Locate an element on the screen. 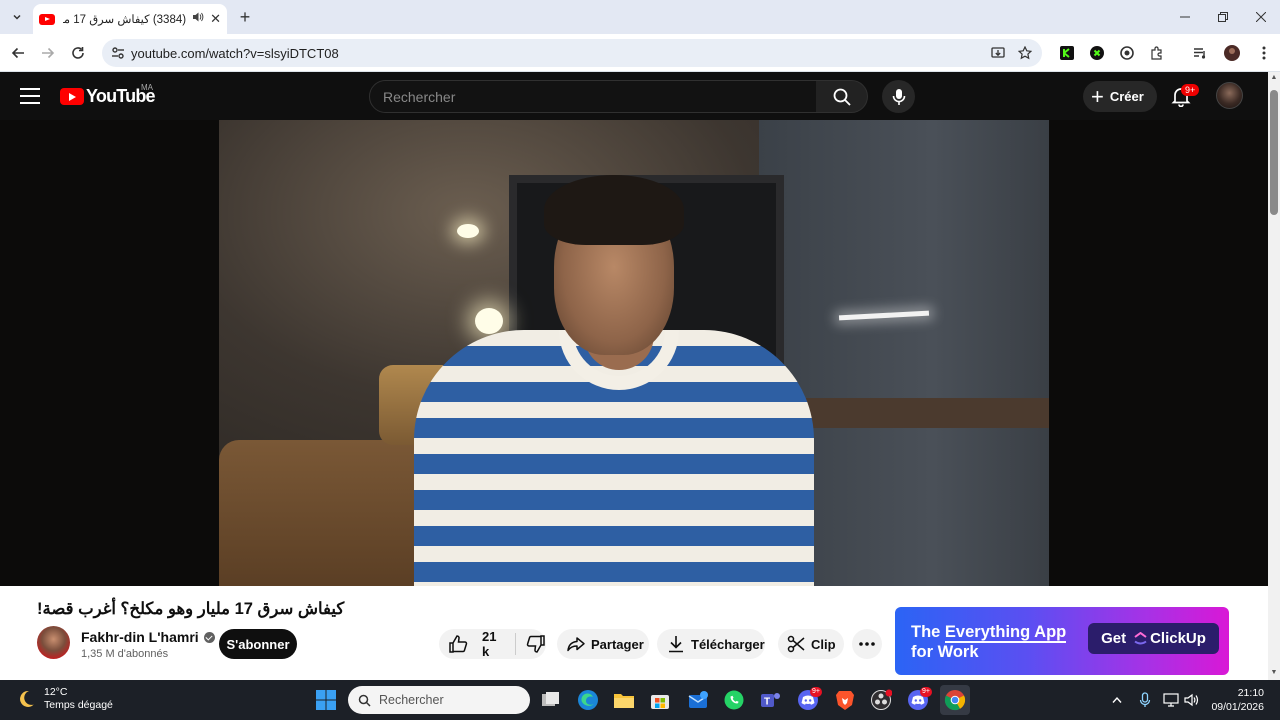 The height and width of the screenshot is (720, 1280). show-hidden-icons-chevron-icon is located at coordinates (1117, 700).